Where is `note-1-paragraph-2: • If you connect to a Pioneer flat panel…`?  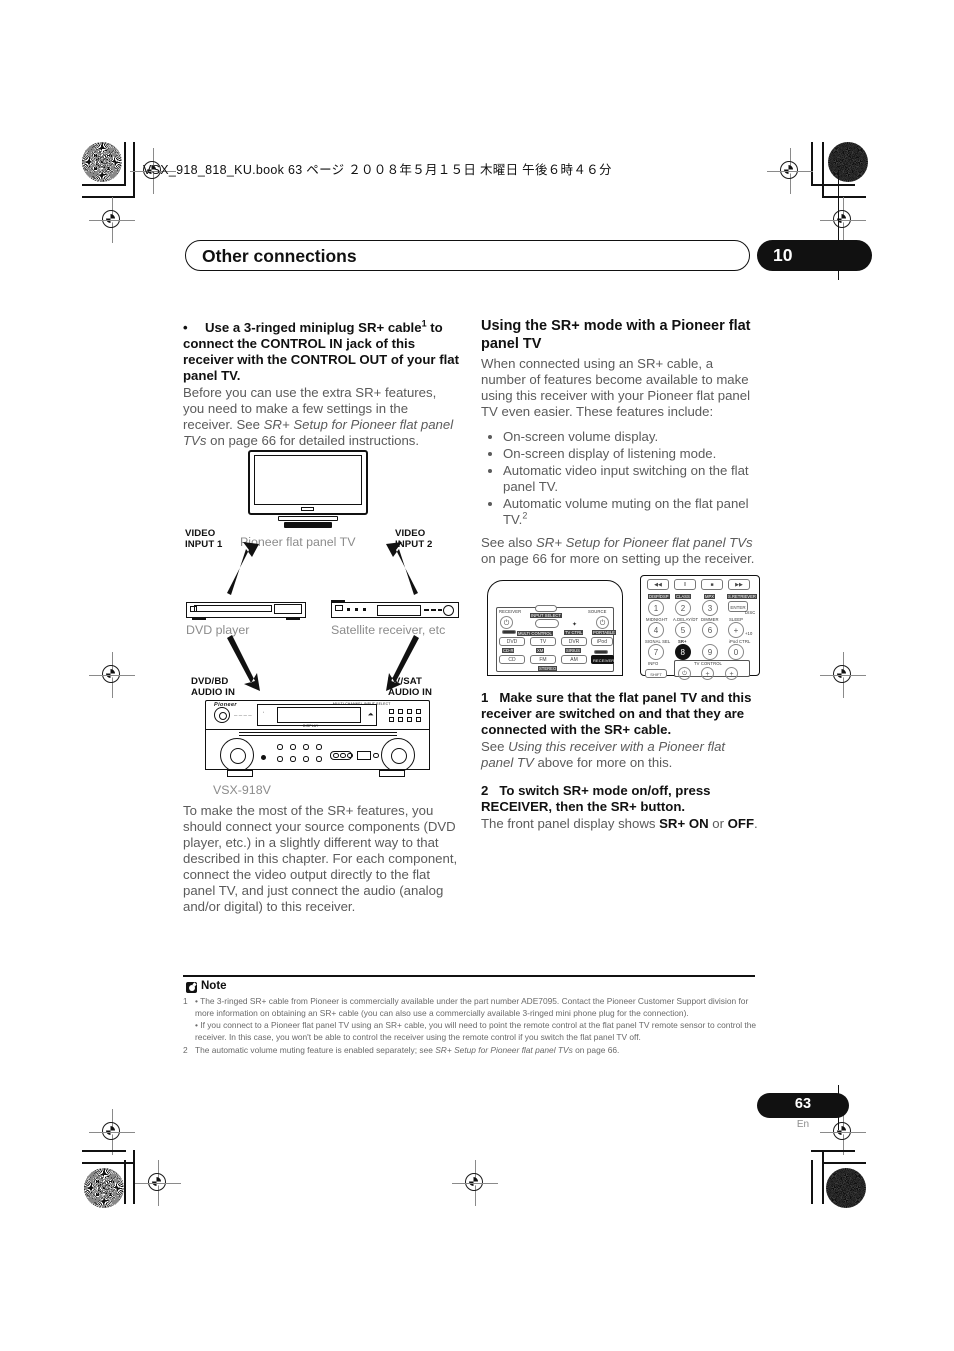 note-1-paragraph-2: • If you connect to a Pioneer flat panel… is located at coordinates (476, 1030).